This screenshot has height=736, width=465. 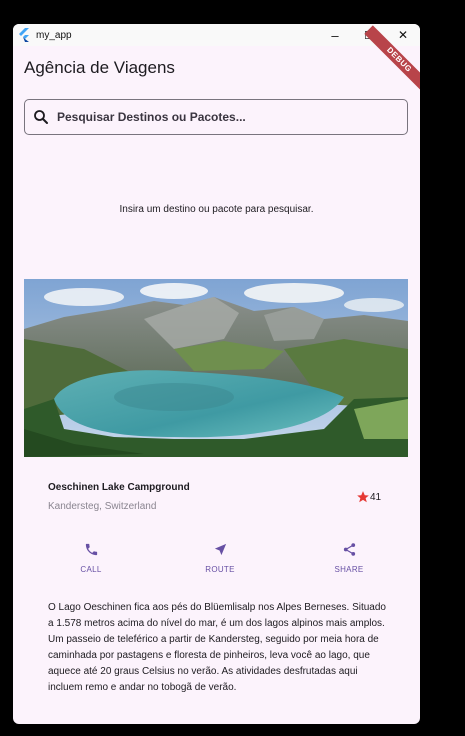 I want to click on share-label: SHARE, so click(x=349, y=569).